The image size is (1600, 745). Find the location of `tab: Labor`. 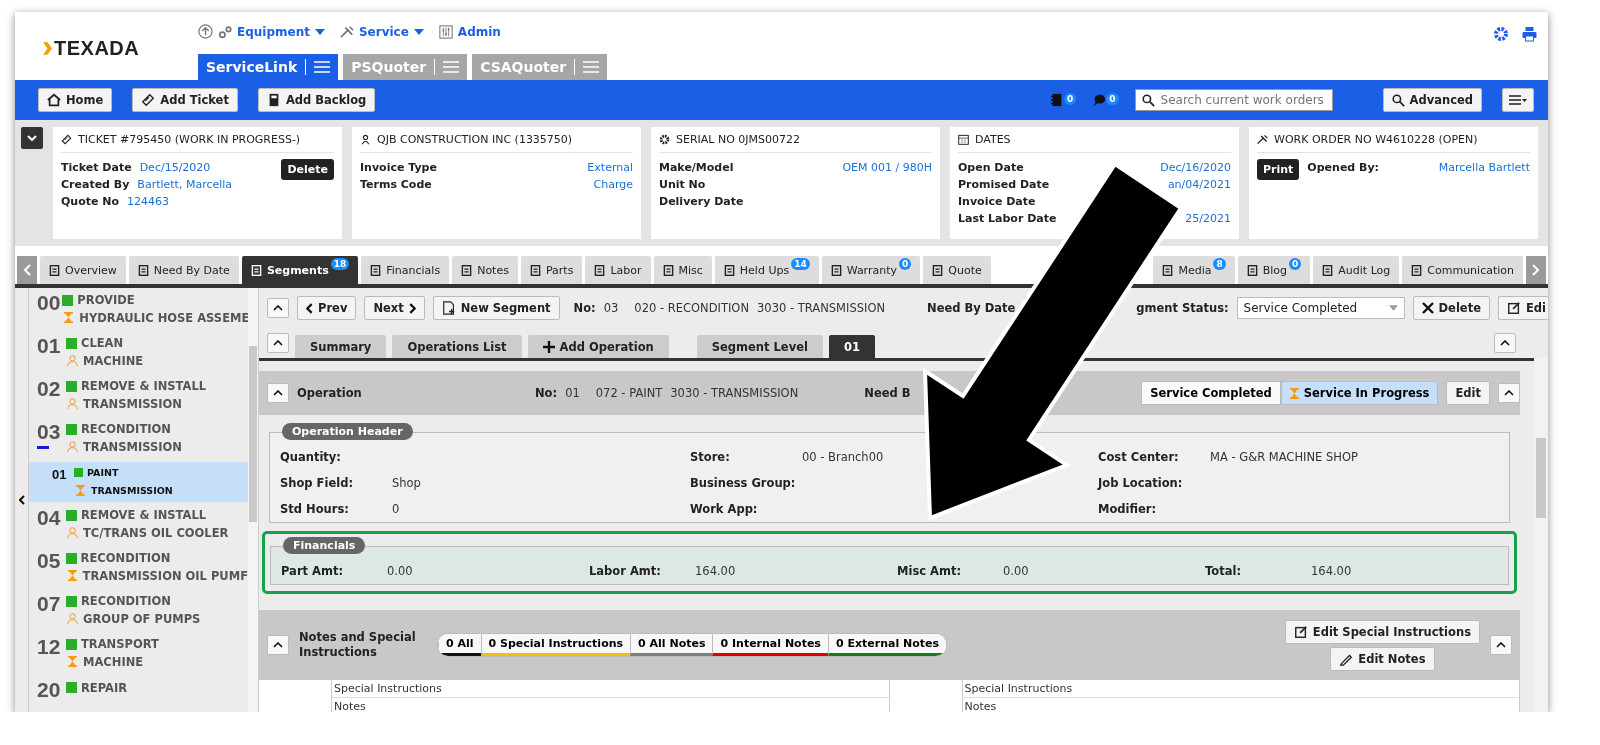

tab: Labor is located at coordinates (618, 270).